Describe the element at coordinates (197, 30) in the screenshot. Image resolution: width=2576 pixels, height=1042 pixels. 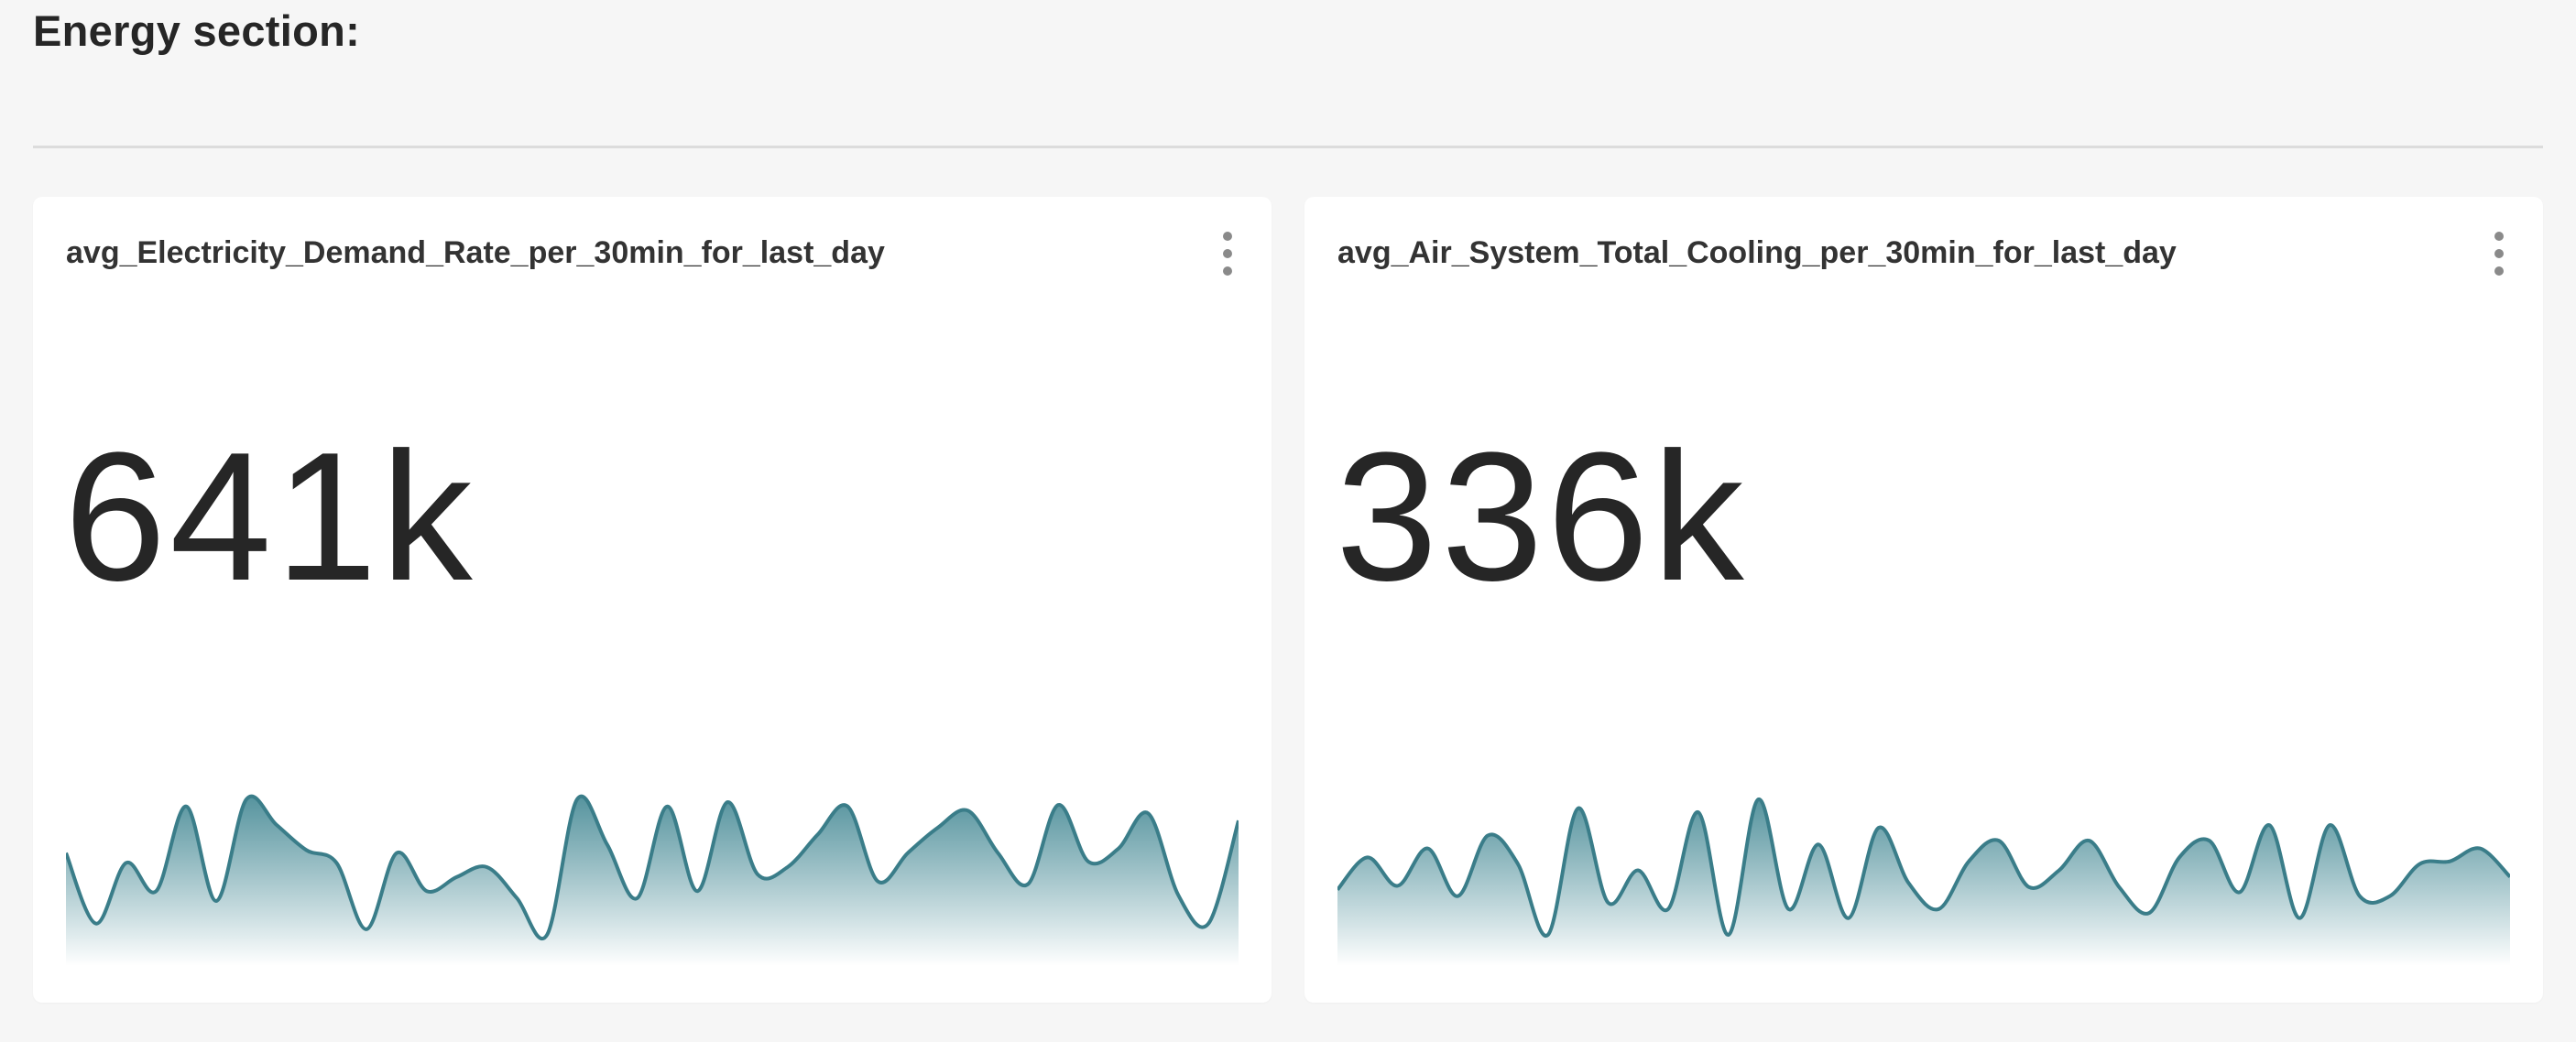
I see `section-title: Energy section:` at that location.